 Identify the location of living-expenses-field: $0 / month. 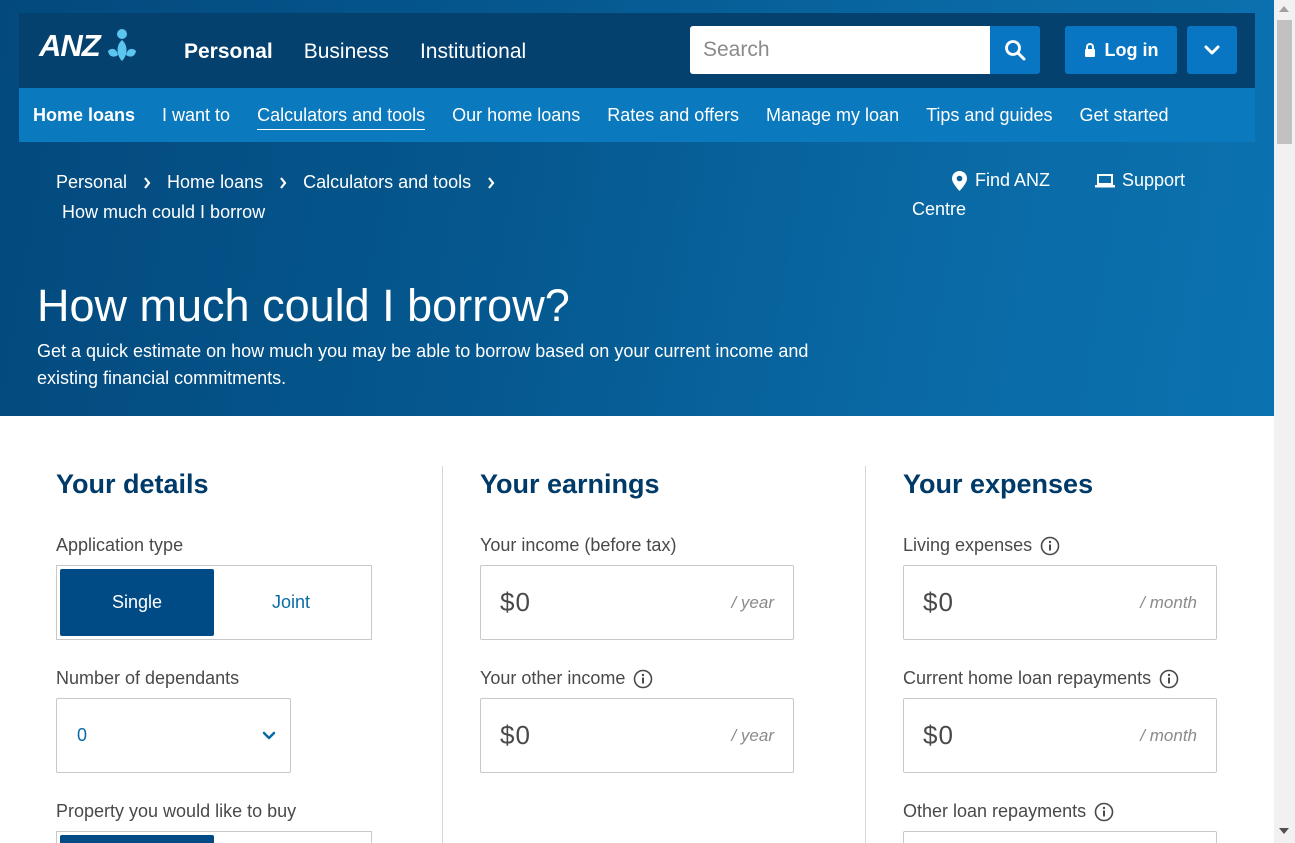
(1060, 602).